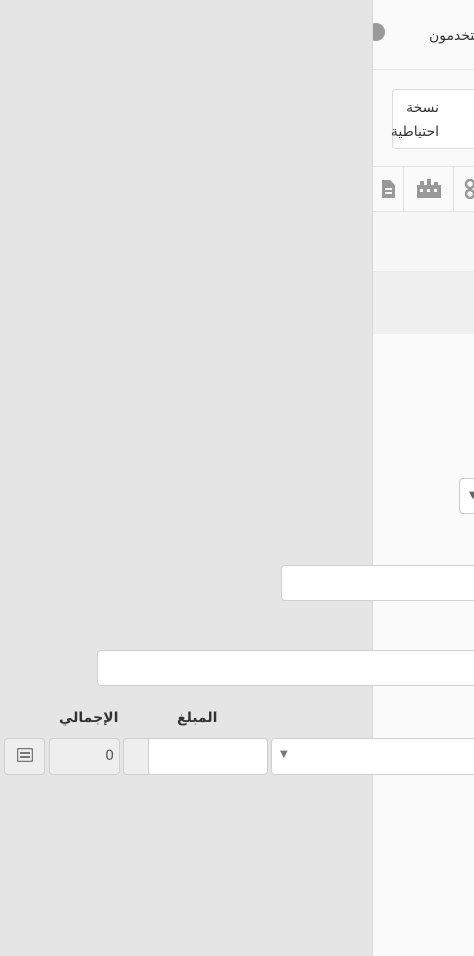 The image size is (474, 956). Describe the element at coordinates (109, 756) in the screenshot. I see `total-value: 0` at that location.